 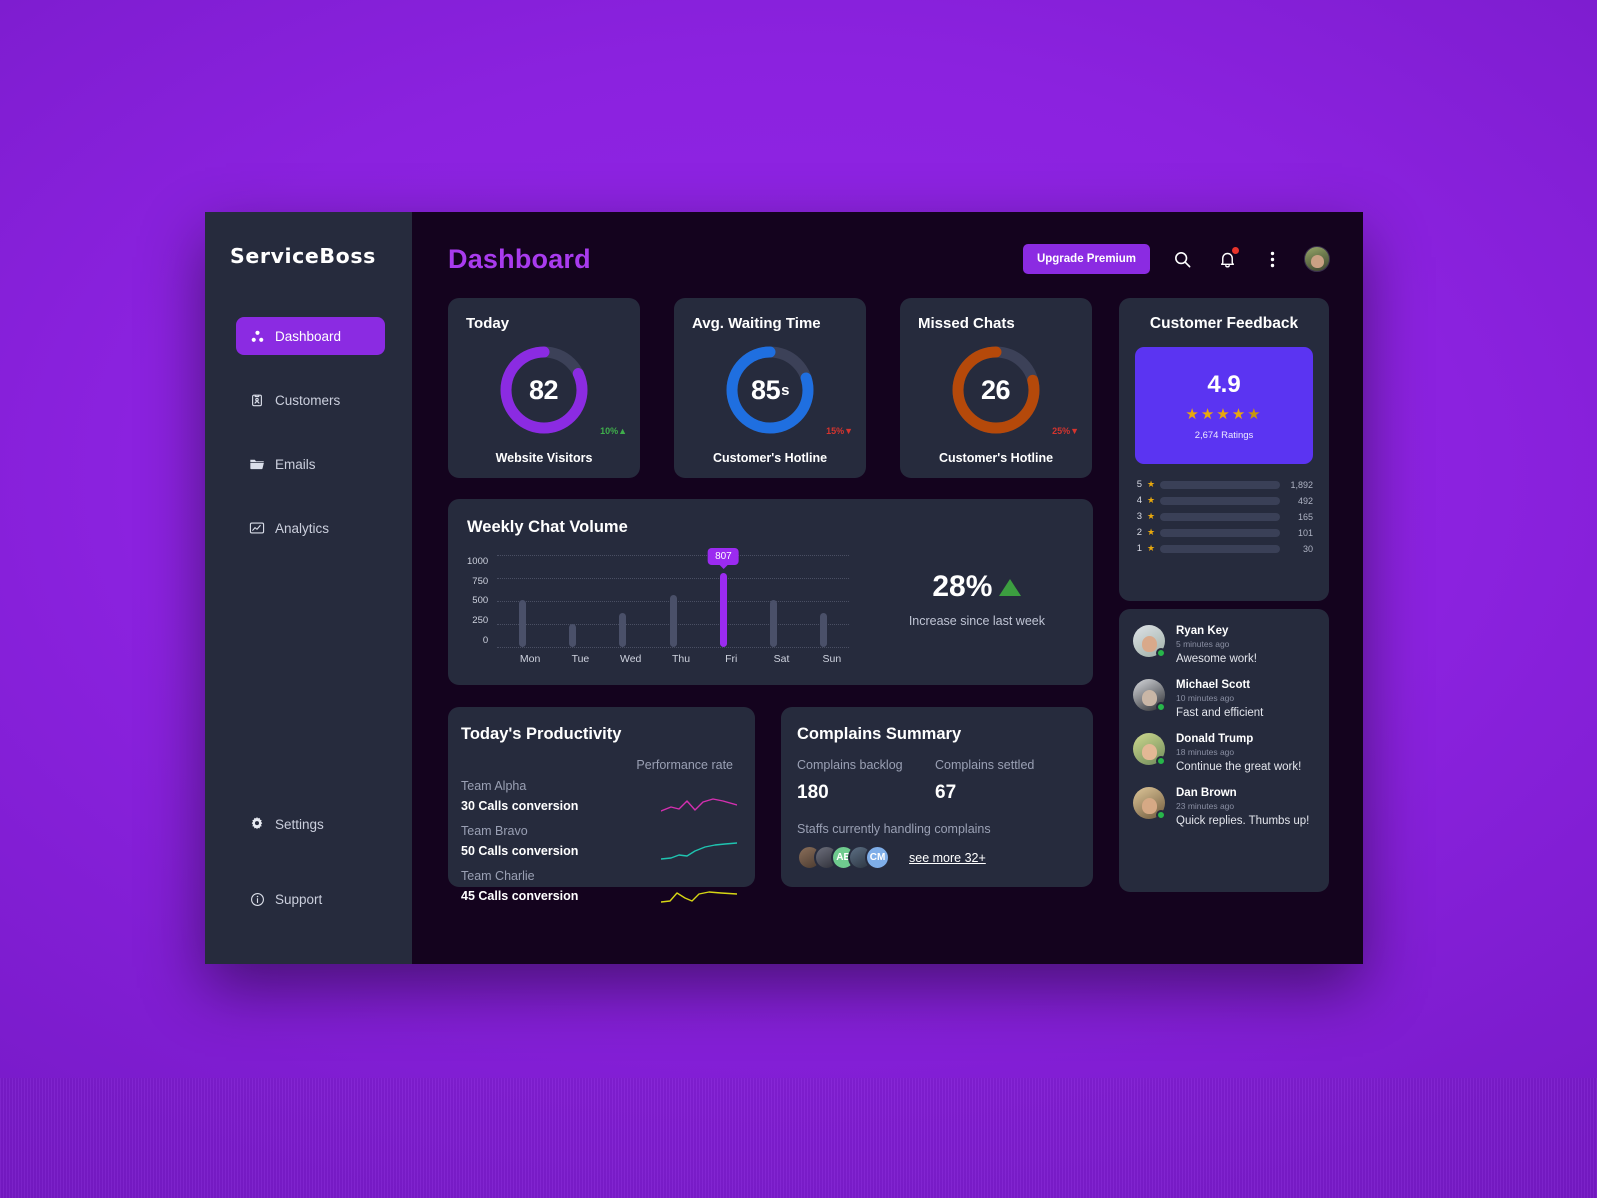 What do you see at coordinates (894, 829) in the screenshot?
I see `staff-label: Staffs currently handling complains` at bounding box center [894, 829].